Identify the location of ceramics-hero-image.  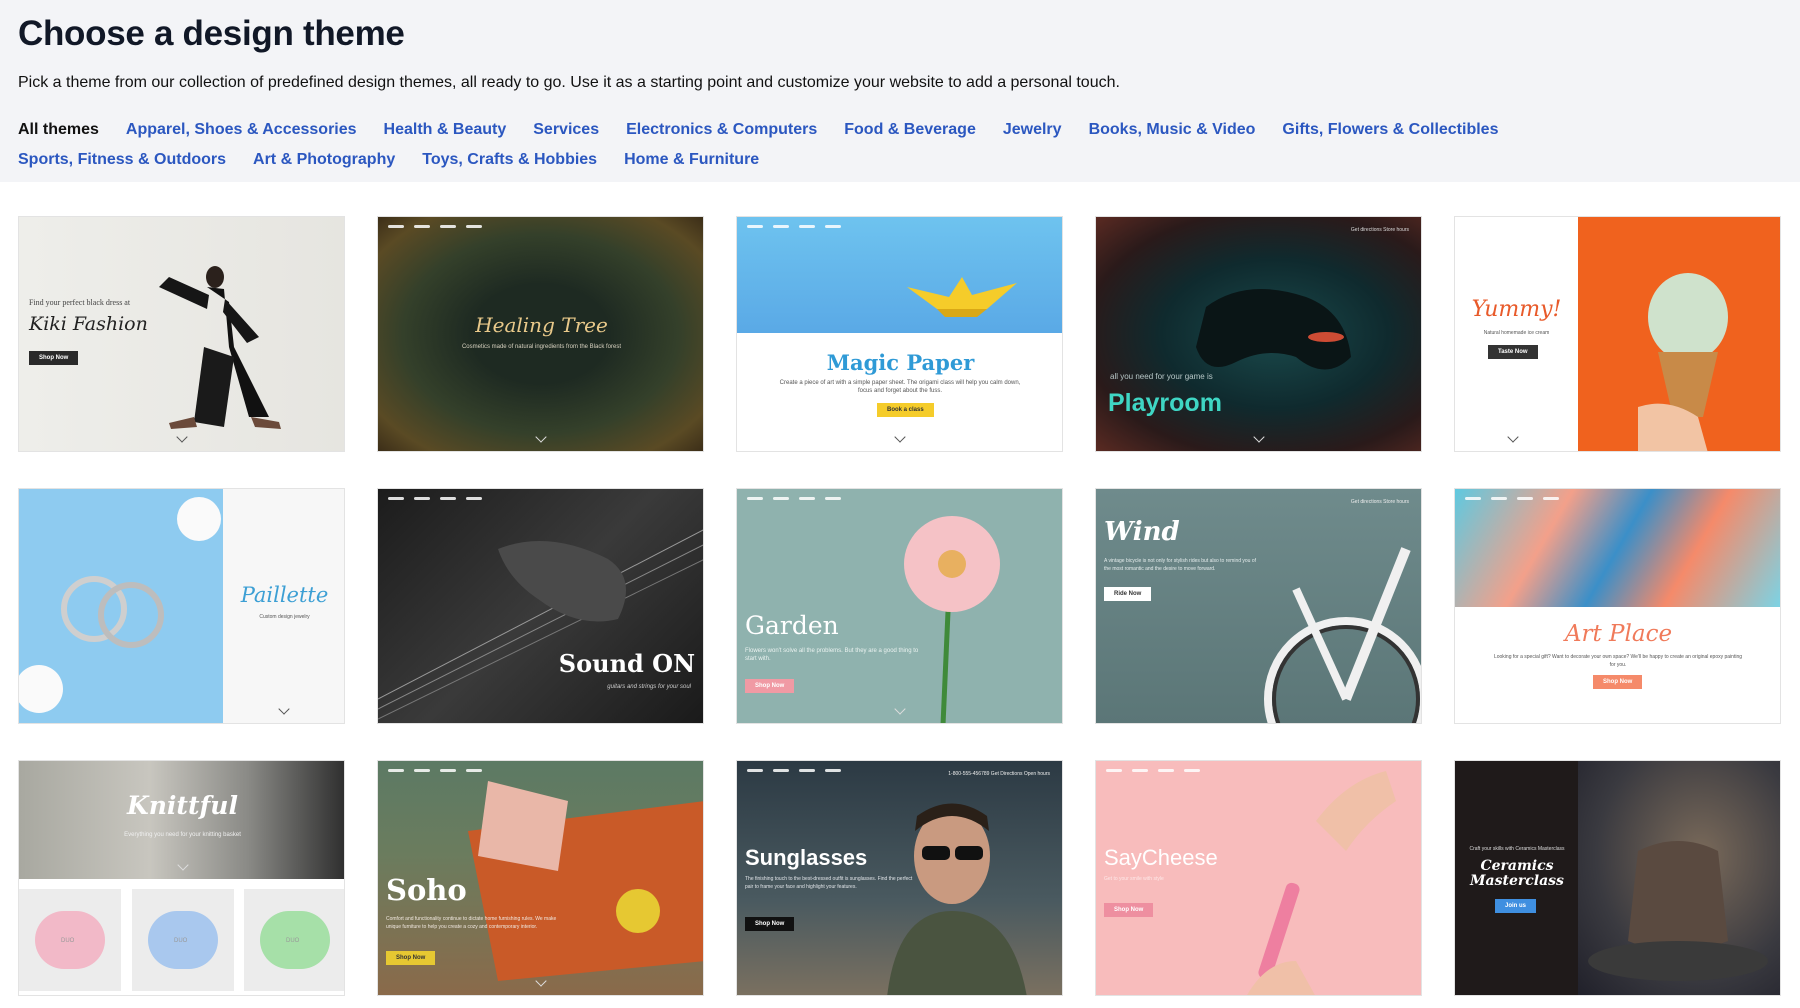
(1679, 878).